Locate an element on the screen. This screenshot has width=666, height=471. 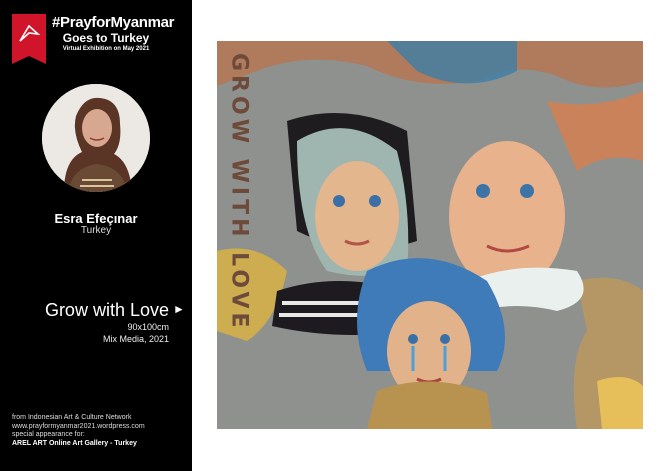
credit-label: special appearance for: is located at coordinates (48, 434).